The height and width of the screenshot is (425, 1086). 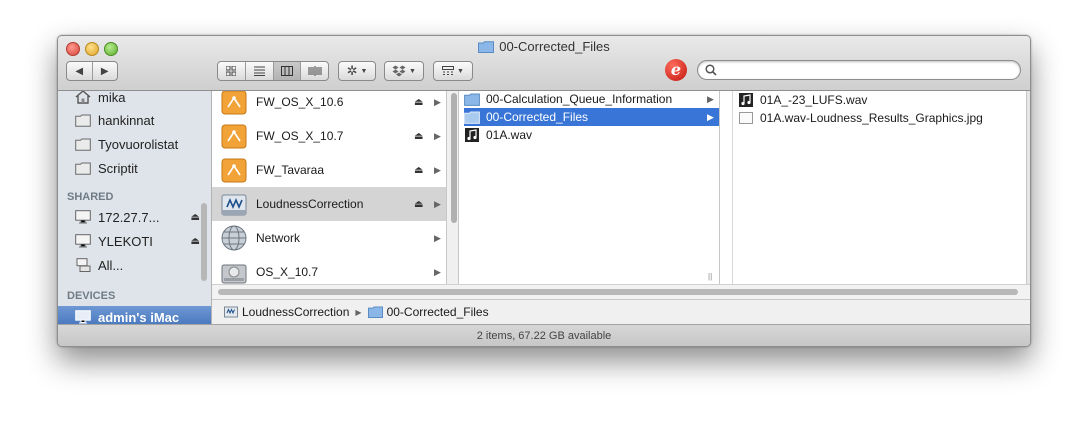 I want to click on item-label: Network, so click(x=278, y=238).